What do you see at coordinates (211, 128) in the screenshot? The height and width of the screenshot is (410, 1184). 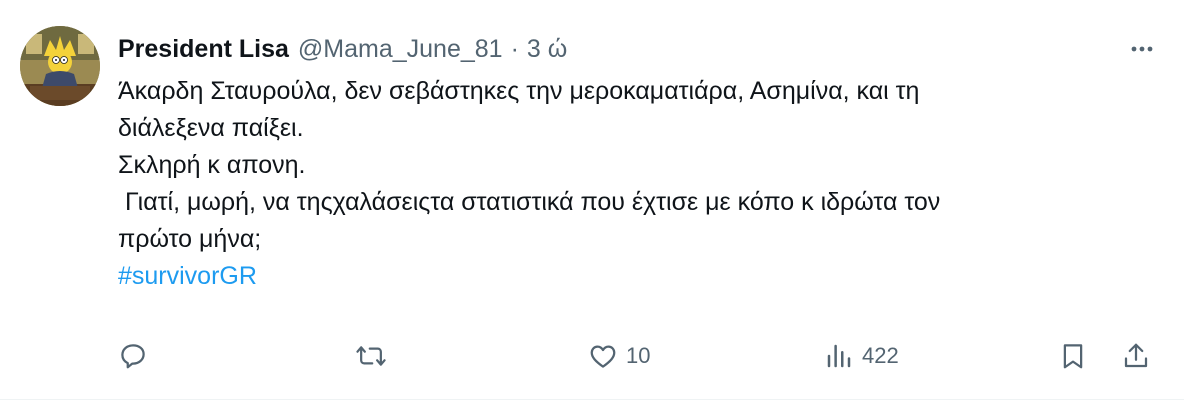 I see `tweet-text-line: διάλεξενα παίξει.` at bounding box center [211, 128].